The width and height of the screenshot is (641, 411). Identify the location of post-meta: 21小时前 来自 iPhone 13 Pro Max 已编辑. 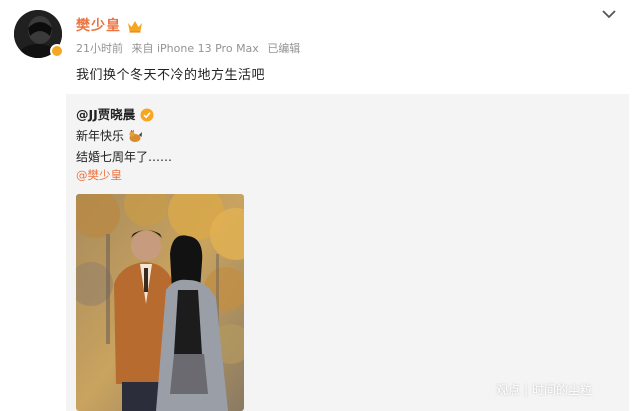
(190, 48).